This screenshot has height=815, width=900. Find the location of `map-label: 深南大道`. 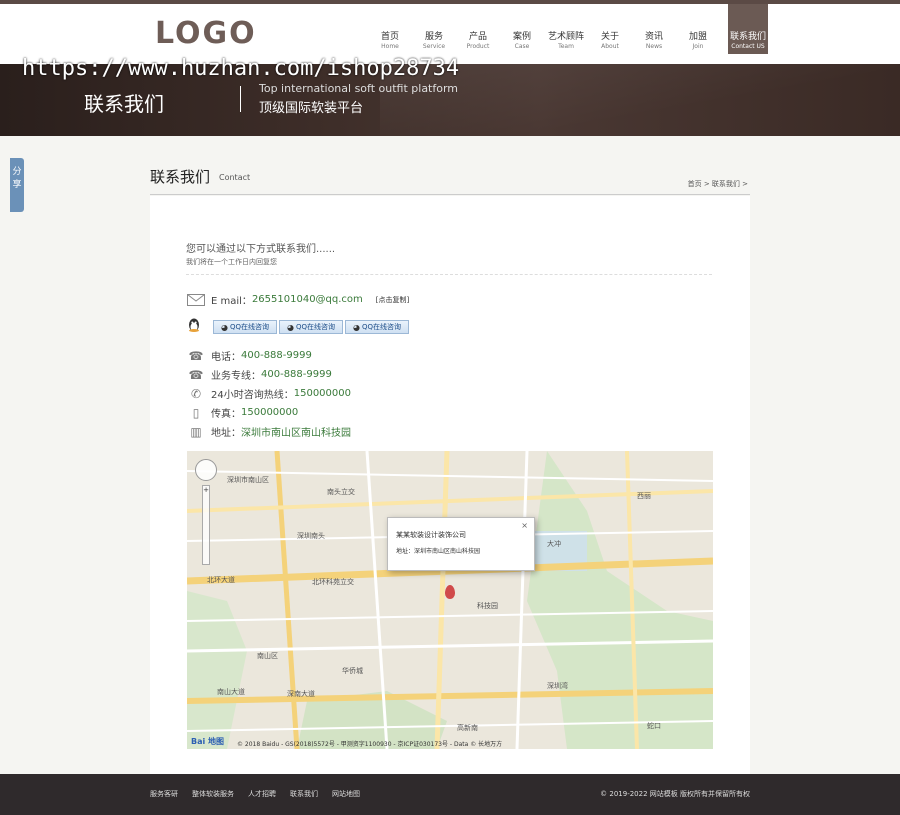

map-label: 深南大道 is located at coordinates (301, 694).